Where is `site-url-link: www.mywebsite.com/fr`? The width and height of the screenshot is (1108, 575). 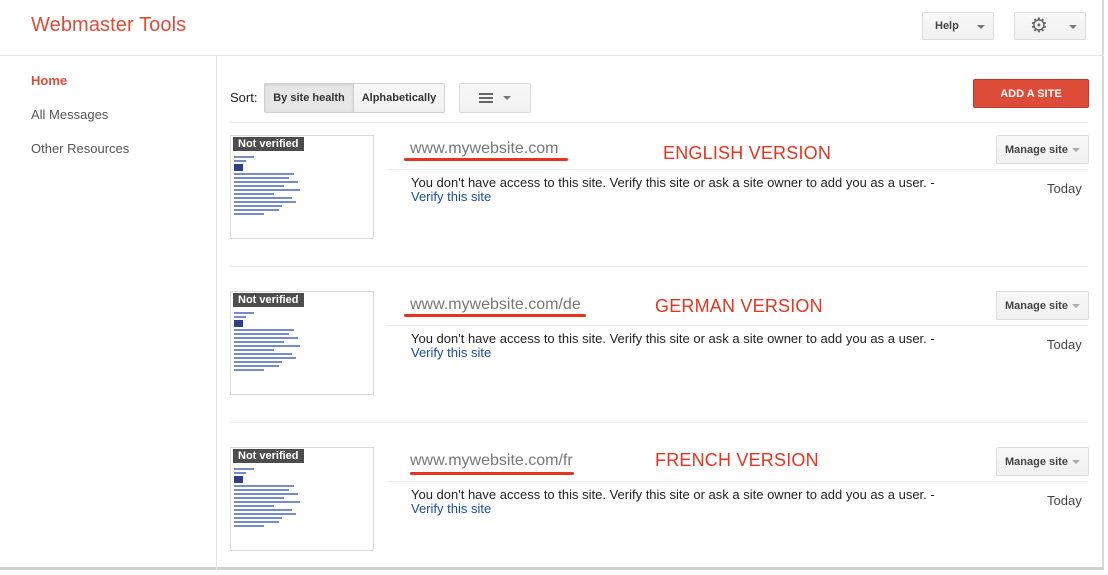 site-url-link: www.mywebsite.com/fr is located at coordinates (491, 461).